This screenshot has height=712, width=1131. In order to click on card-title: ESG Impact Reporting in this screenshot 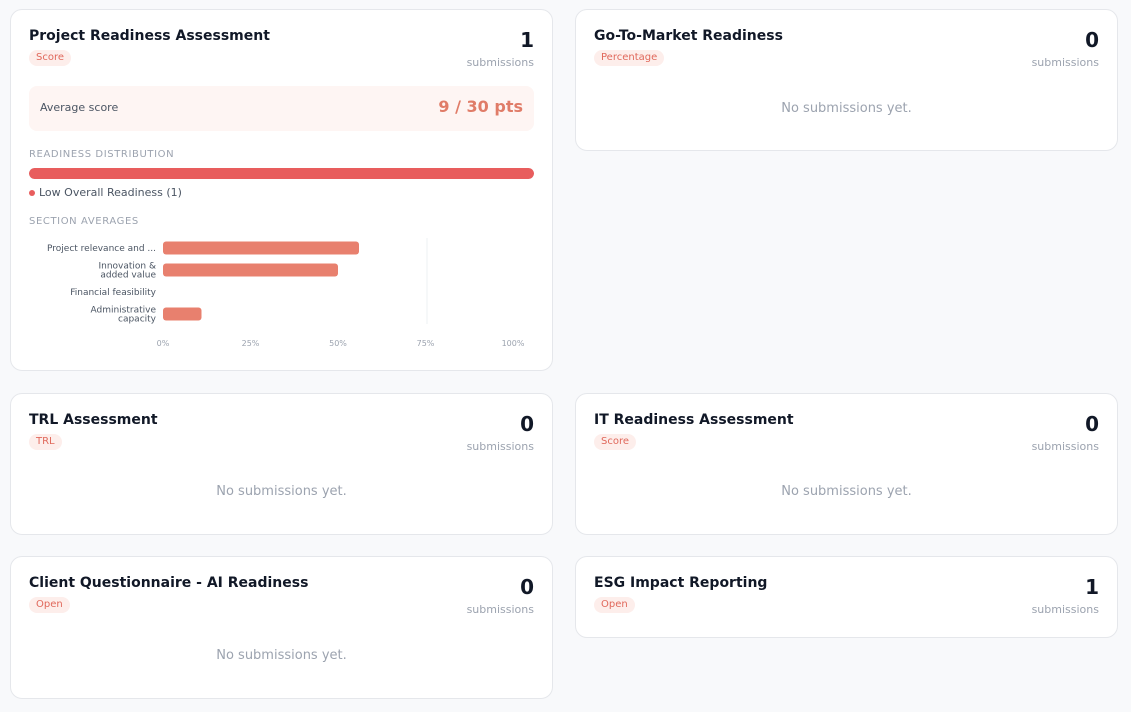, I will do `click(681, 583)`.